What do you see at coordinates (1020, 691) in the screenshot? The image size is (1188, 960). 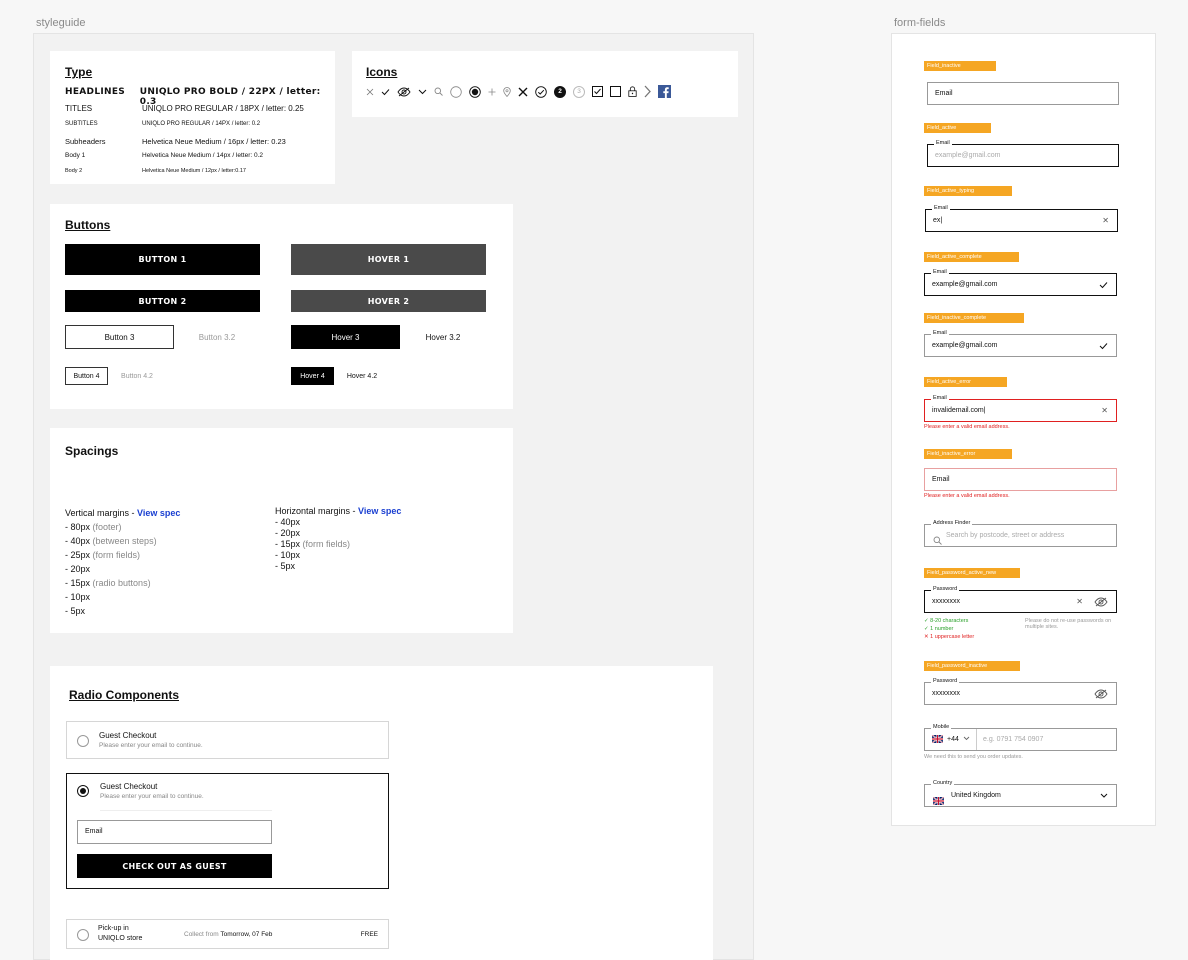 I see `password-field-inactive: Password xxxxxxxx` at bounding box center [1020, 691].